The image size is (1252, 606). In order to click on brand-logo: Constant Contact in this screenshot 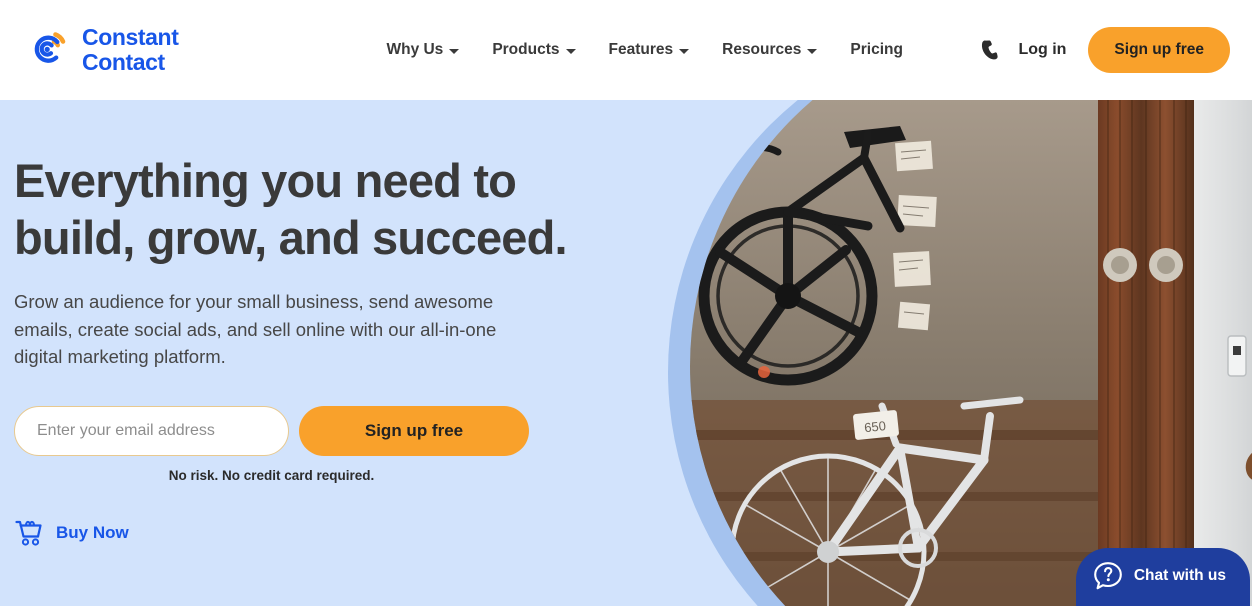, I will do `click(102, 49)`.